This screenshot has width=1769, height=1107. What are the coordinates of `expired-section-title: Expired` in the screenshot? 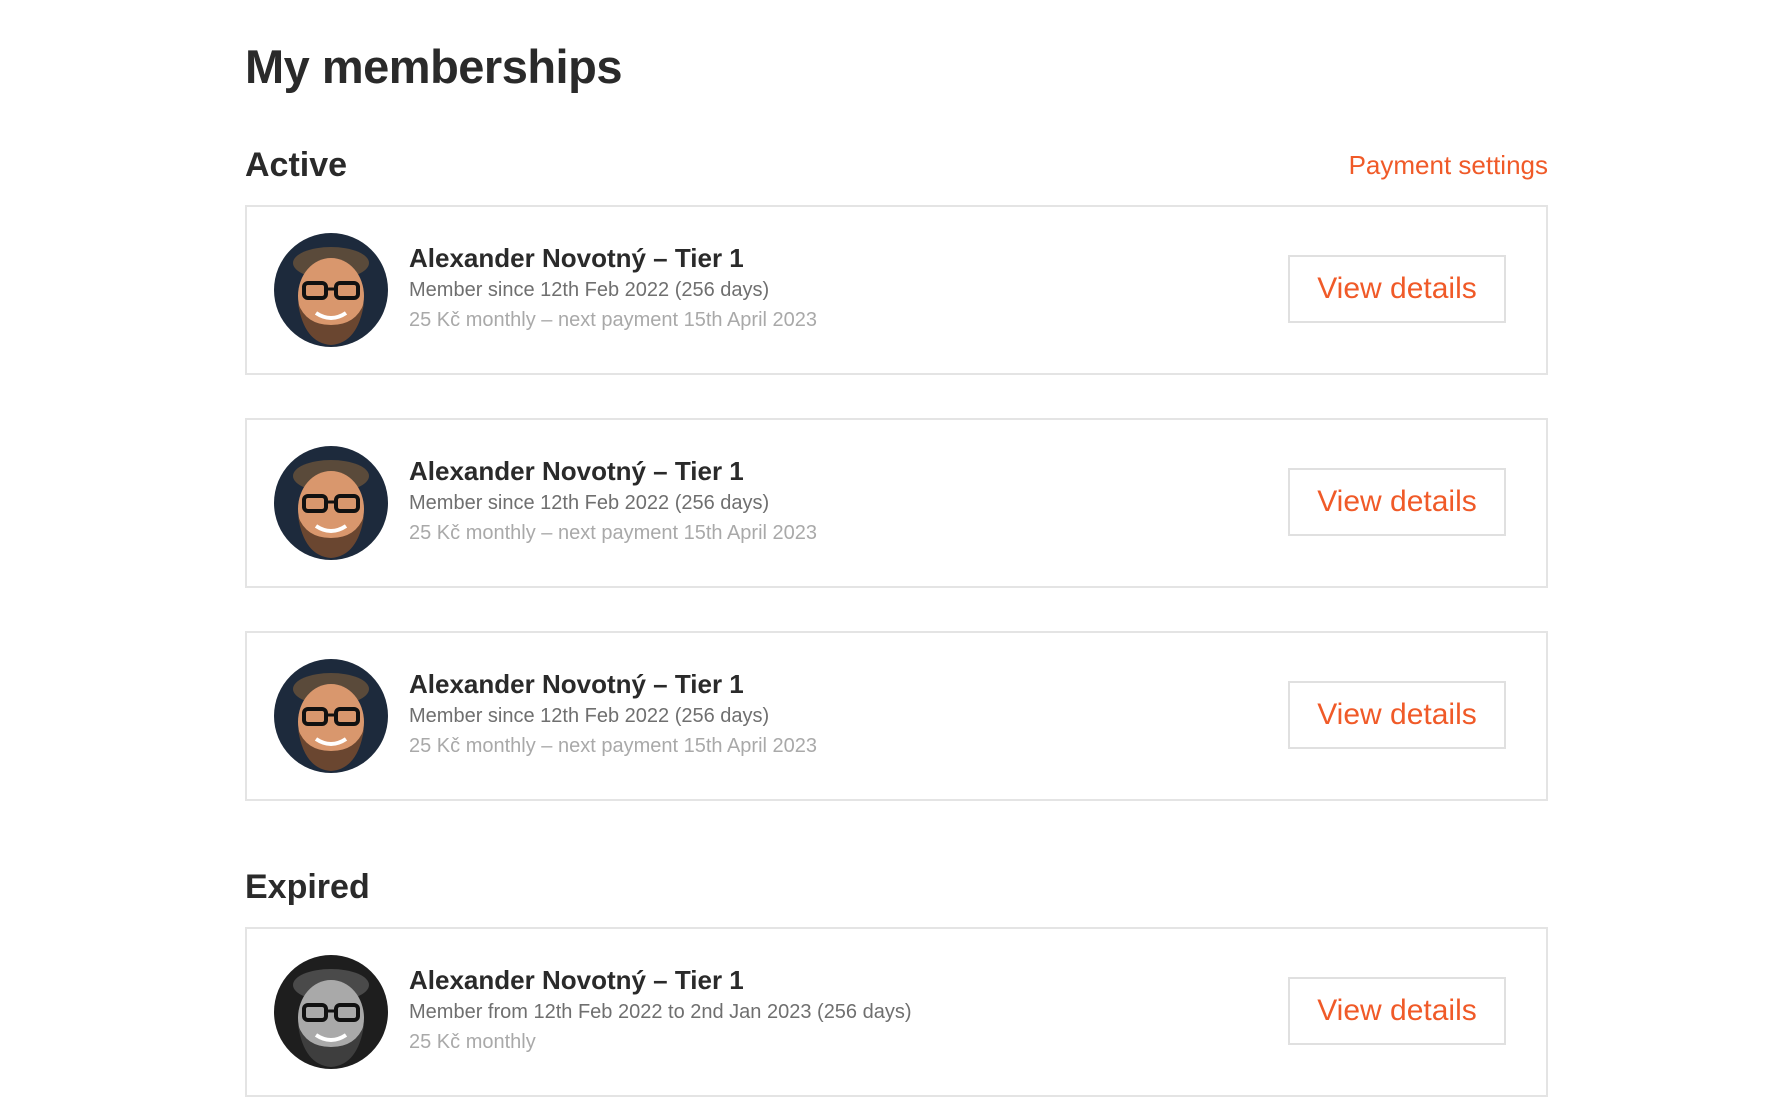 It's located at (307, 887).